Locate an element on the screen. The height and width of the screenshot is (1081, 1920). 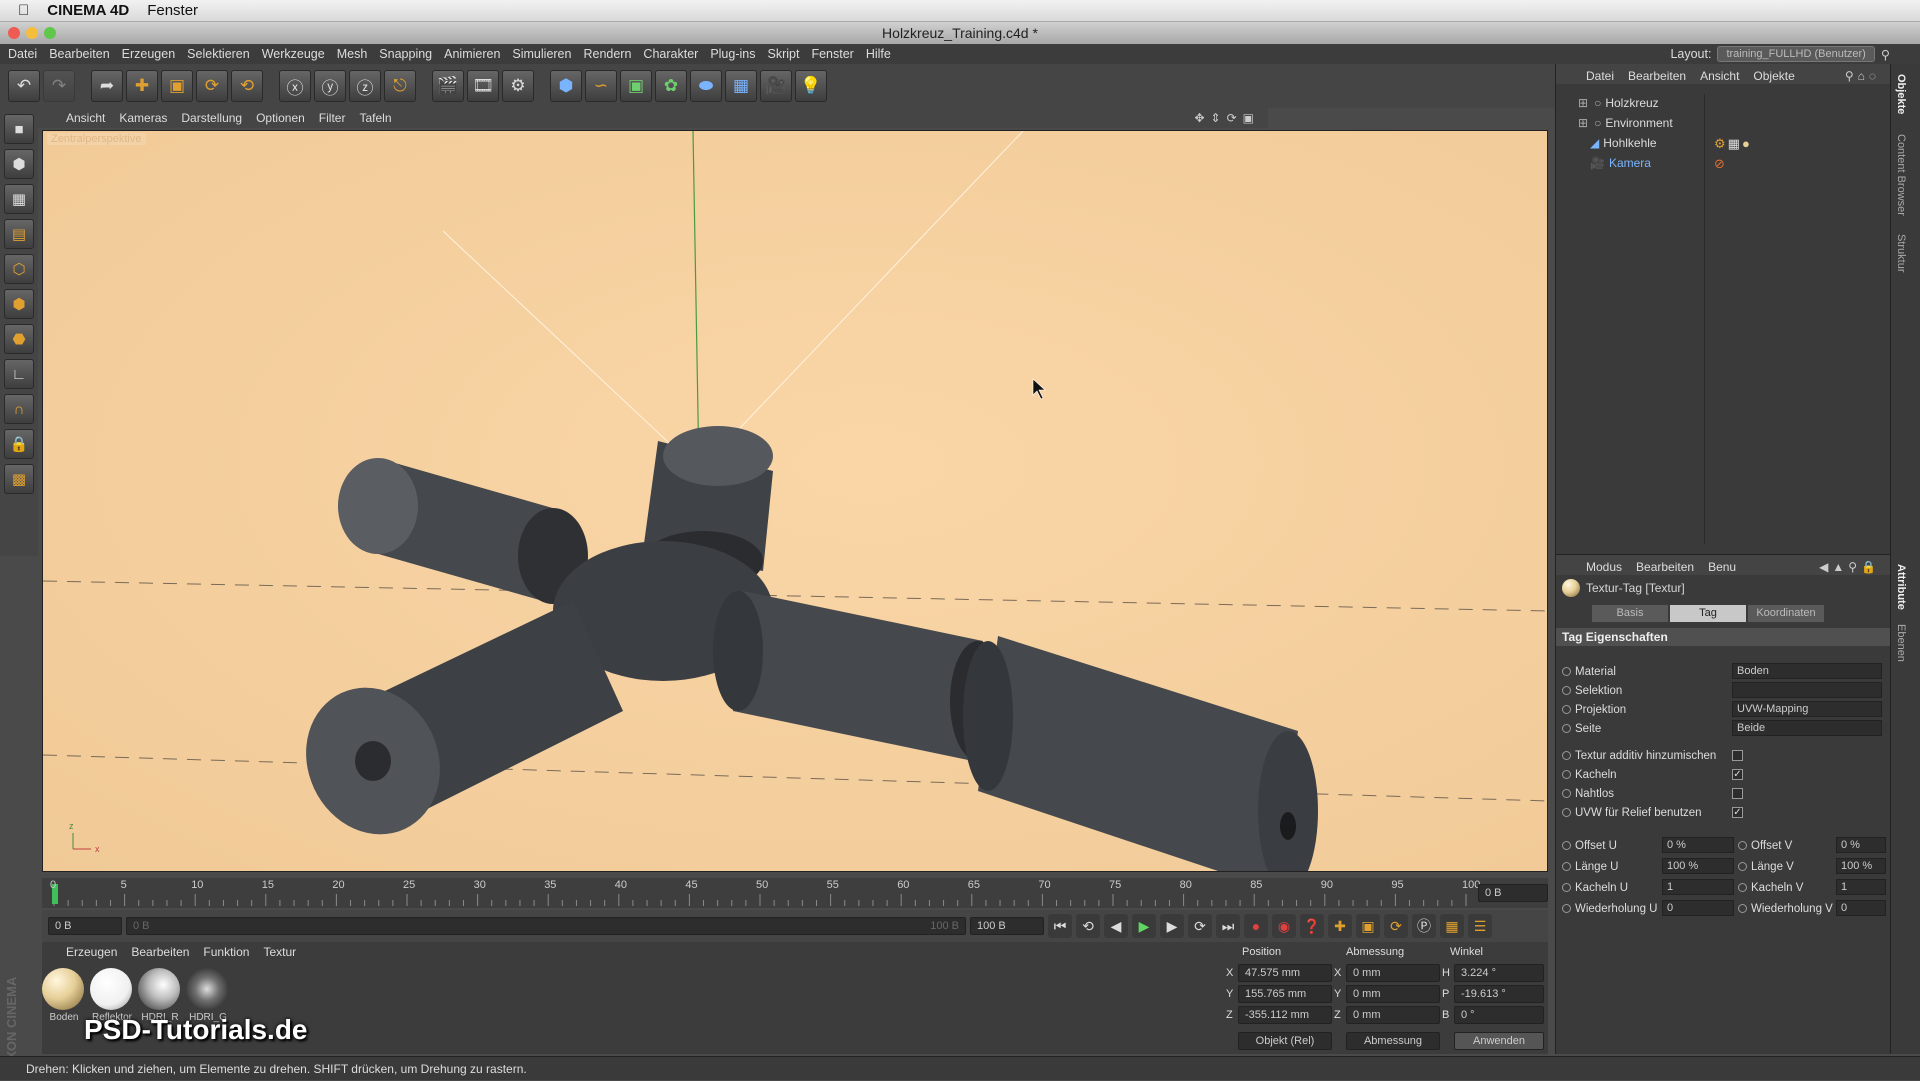
tab-koordinaten: Koordinaten is located at coordinates (1786, 613).